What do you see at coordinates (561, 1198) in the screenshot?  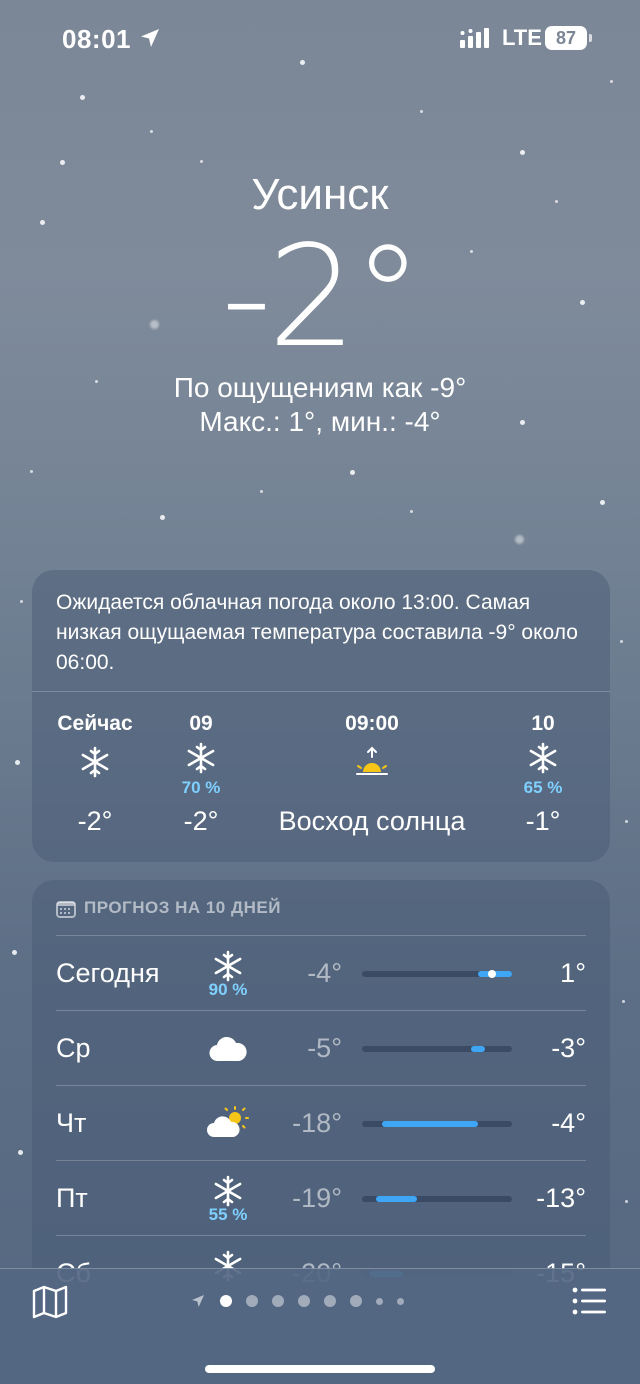 I see `day-high: -13°` at bounding box center [561, 1198].